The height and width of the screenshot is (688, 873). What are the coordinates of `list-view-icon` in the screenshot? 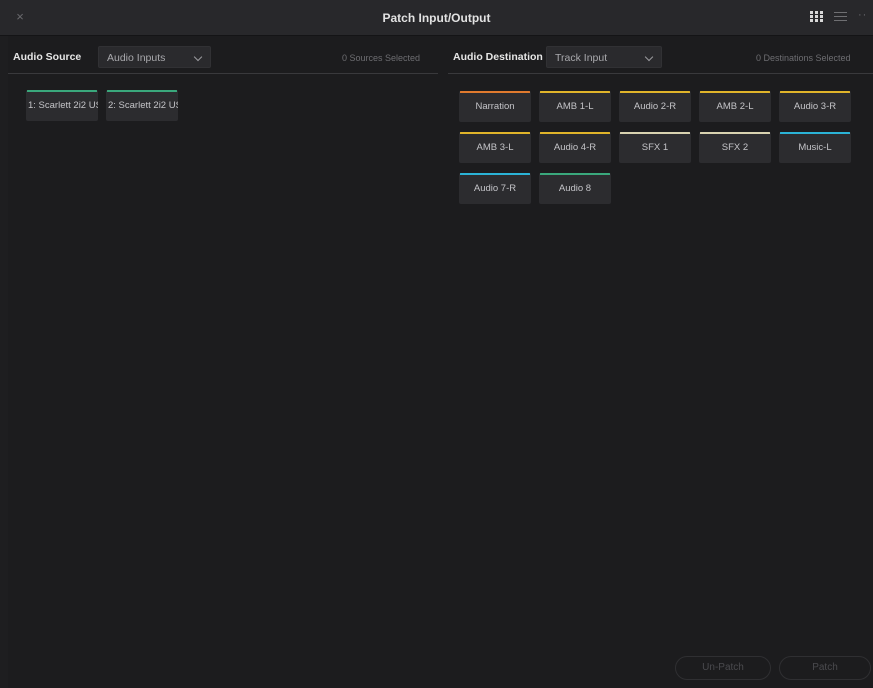 It's located at (840, 17).